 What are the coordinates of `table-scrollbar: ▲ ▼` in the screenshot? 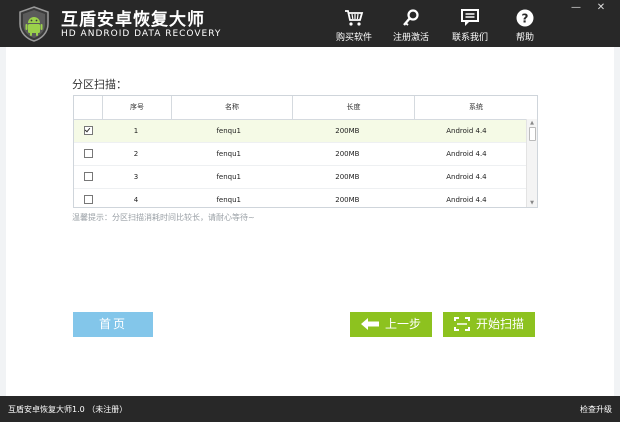 It's located at (531, 163).